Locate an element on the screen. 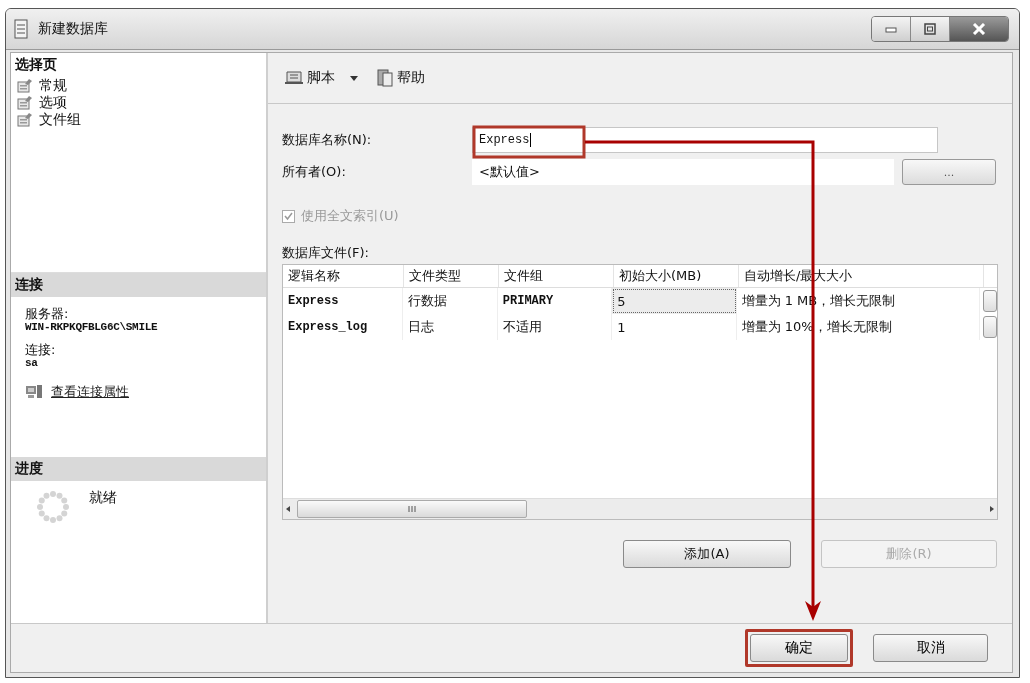 This screenshot has width=1030, height=683. help-icon is located at coordinates (385, 78).